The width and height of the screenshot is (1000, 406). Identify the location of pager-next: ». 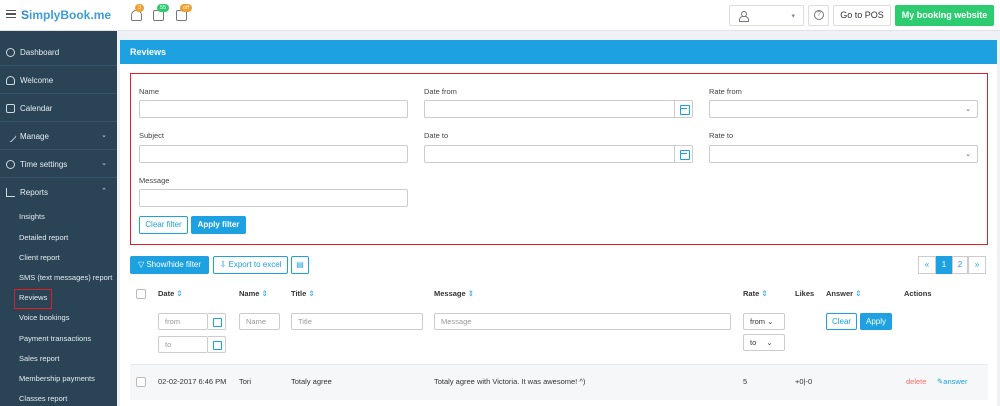
(977, 265).